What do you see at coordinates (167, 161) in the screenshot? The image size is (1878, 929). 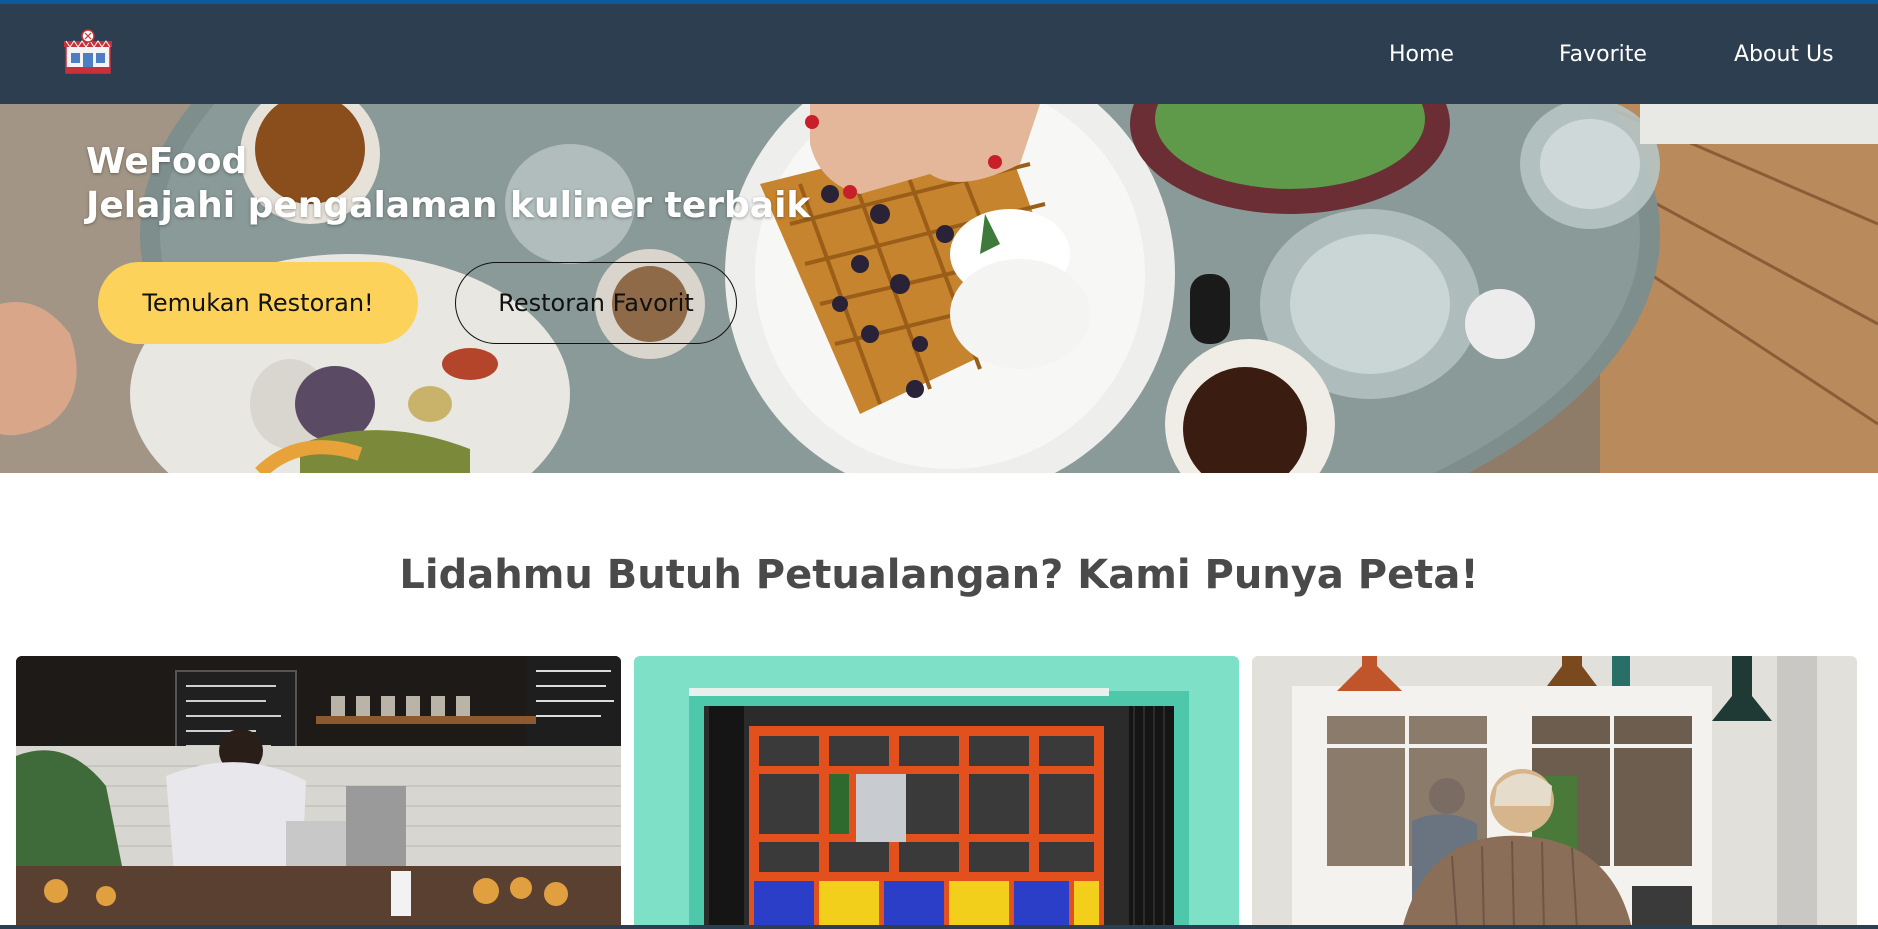 I see `brand-name: WeFood` at bounding box center [167, 161].